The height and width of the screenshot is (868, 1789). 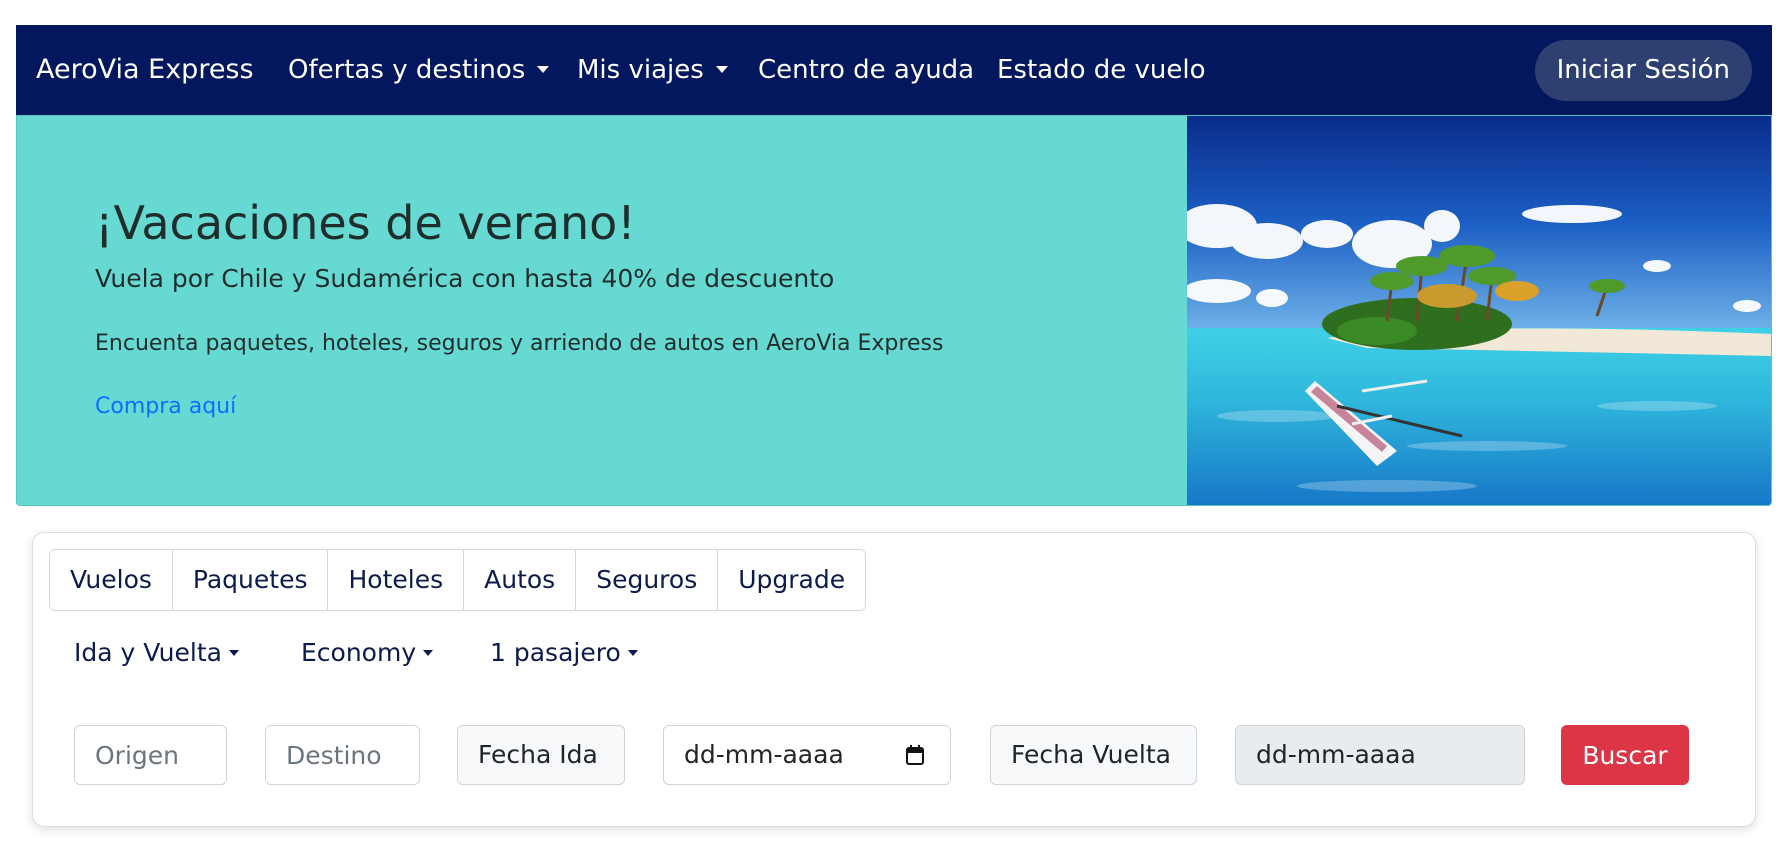 What do you see at coordinates (365, 223) in the screenshot?
I see `hero-title: ¡Vacaciones de verano!` at bounding box center [365, 223].